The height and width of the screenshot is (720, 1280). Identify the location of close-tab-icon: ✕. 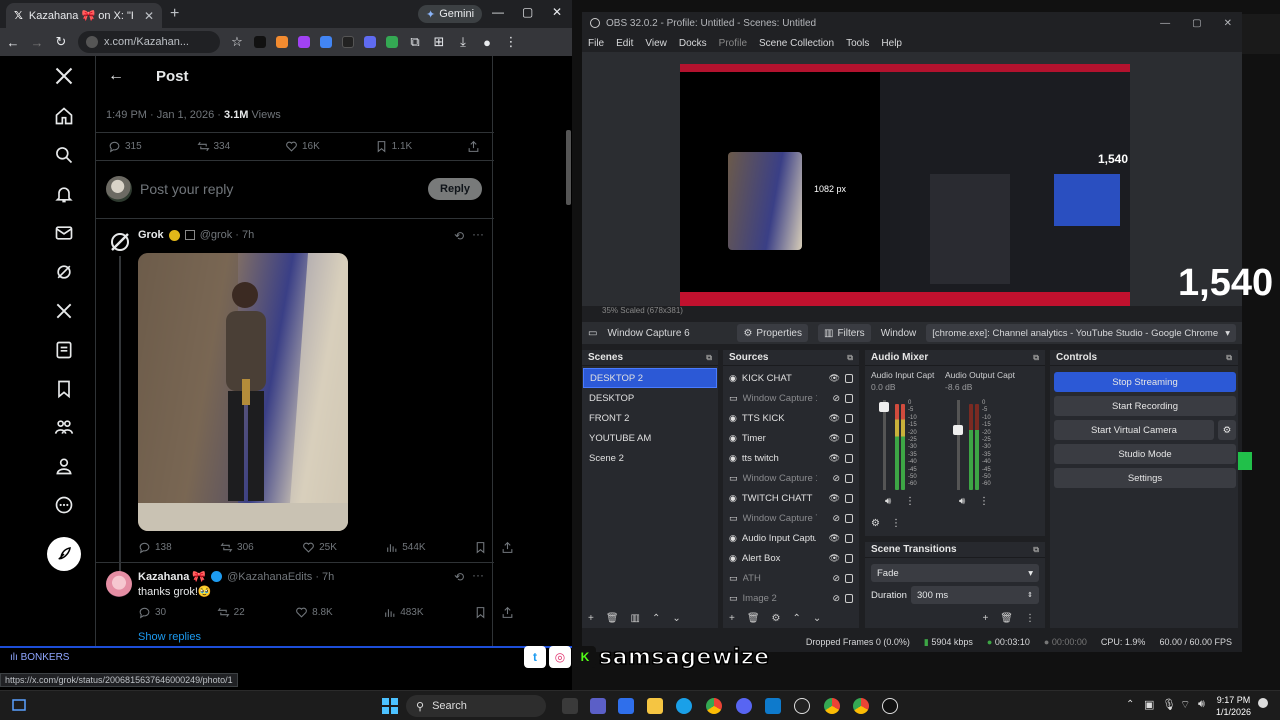
(149, 16).